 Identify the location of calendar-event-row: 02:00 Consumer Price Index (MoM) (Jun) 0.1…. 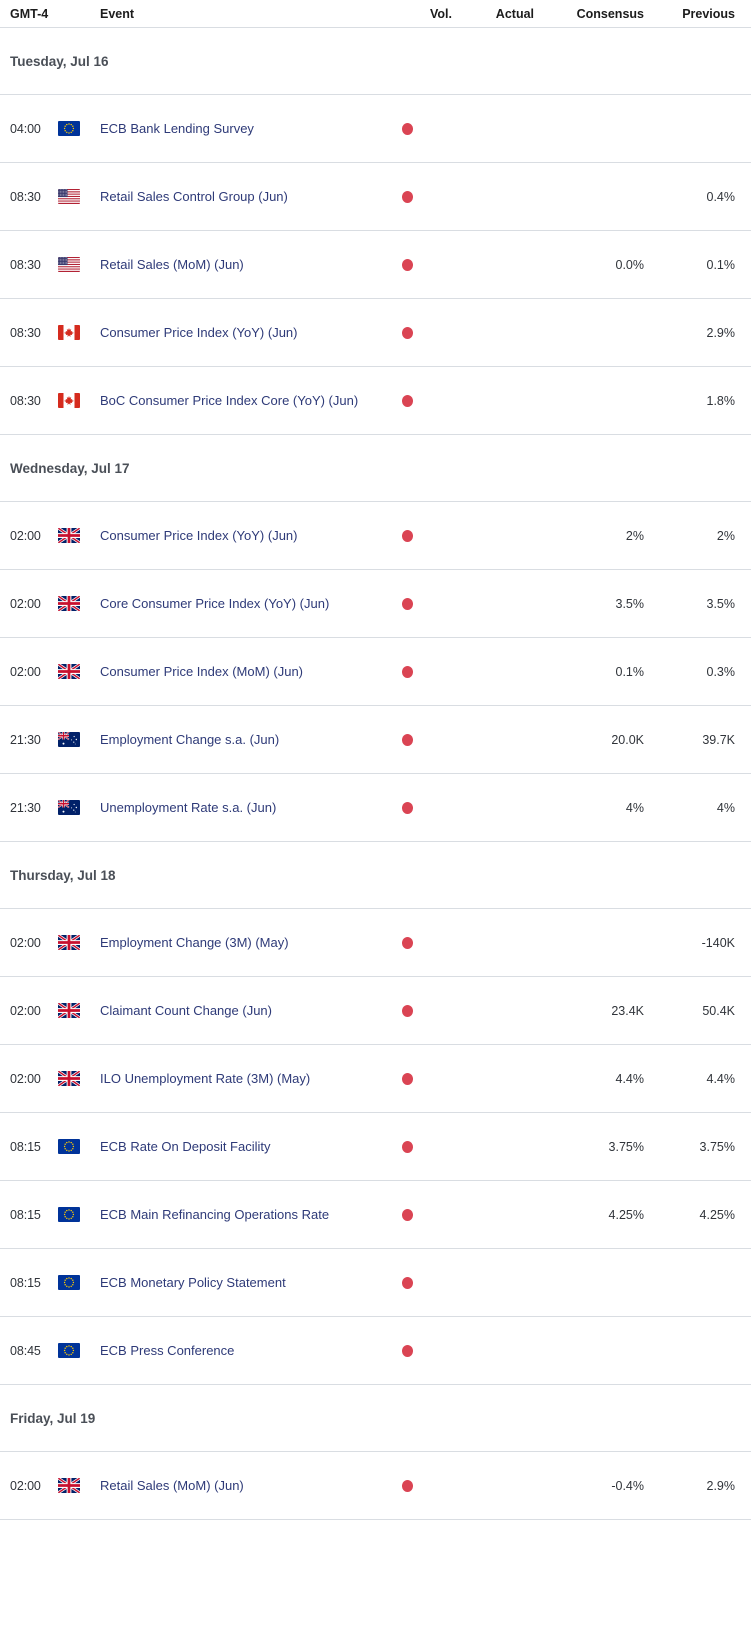
(375, 672).